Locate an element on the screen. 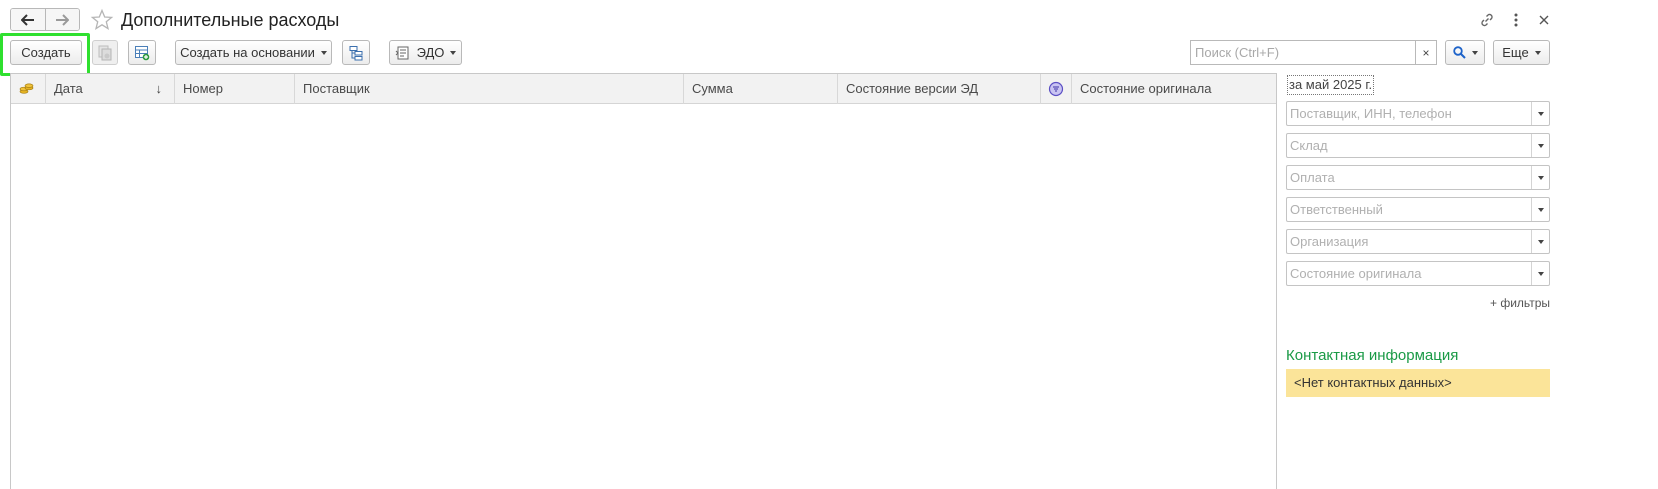 The image size is (1658, 489). forward-button is located at coordinates (61, 19).